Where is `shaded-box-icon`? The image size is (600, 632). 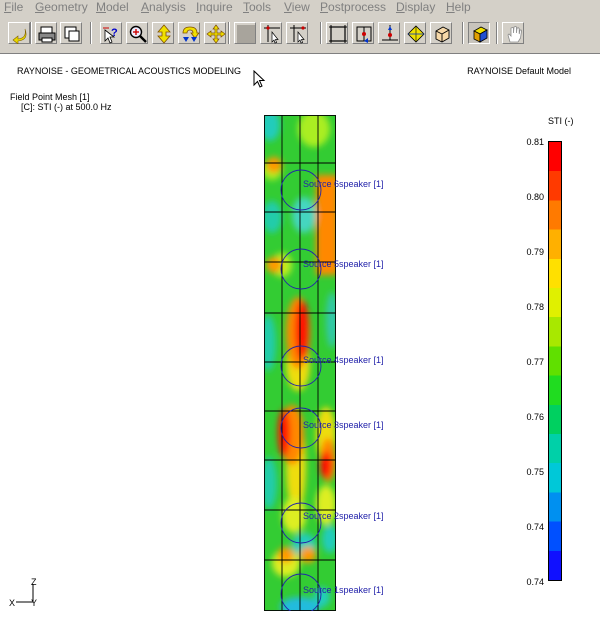
shaded-box-icon is located at coordinates (480, 34).